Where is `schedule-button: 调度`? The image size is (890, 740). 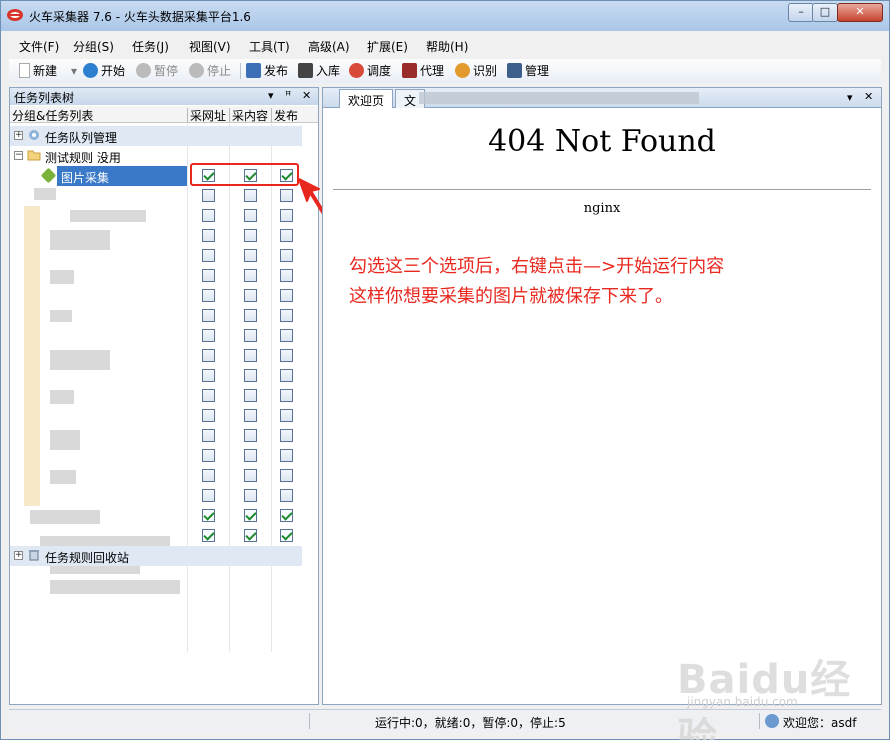 schedule-button: 调度 is located at coordinates (370, 72).